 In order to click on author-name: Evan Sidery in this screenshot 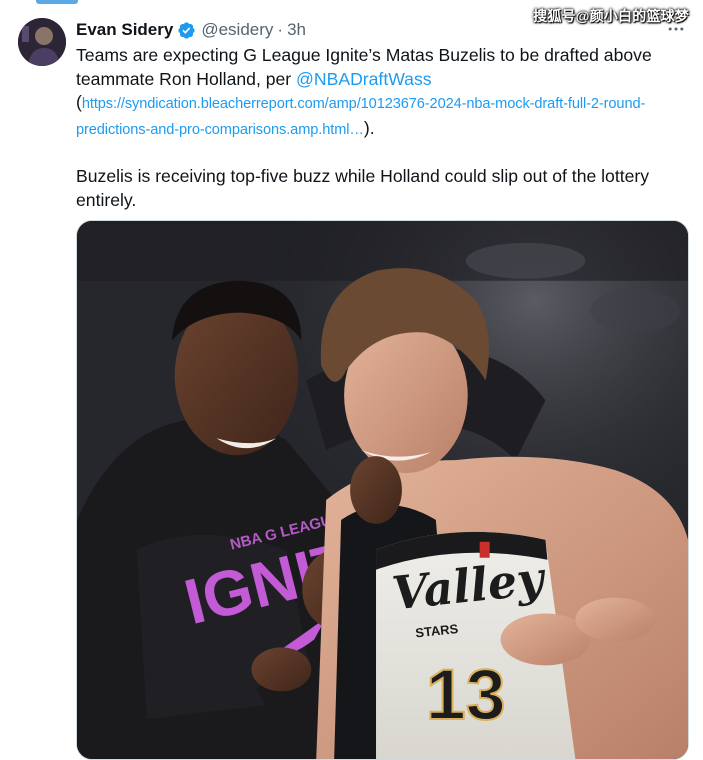, I will do `click(124, 30)`.